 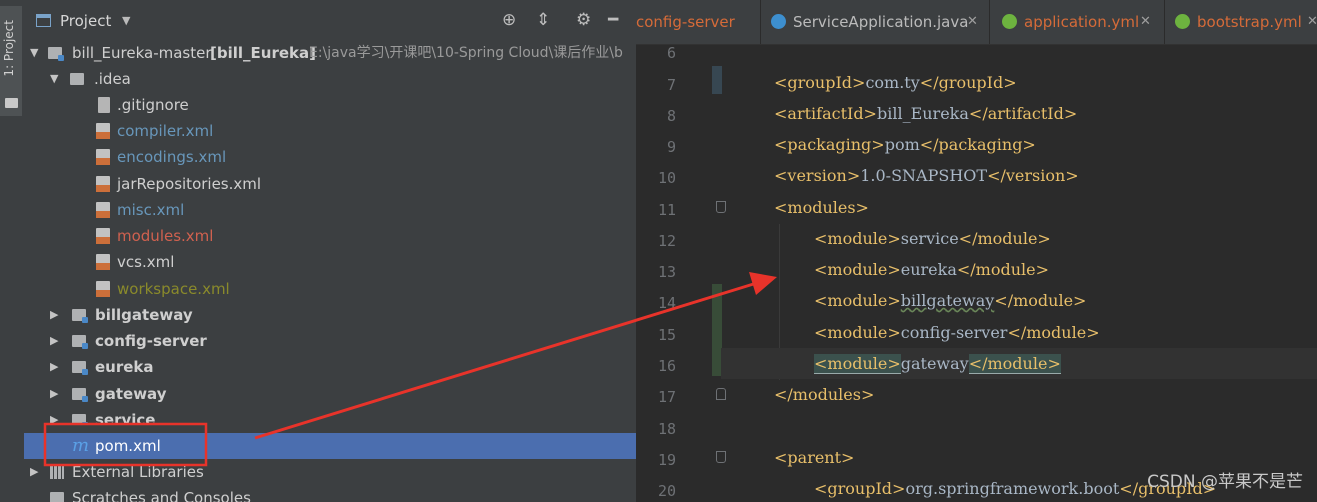 What do you see at coordinates (330, 446) in the screenshot?
I see `tree-item-pom-xml: m pom.xml` at bounding box center [330, 446].